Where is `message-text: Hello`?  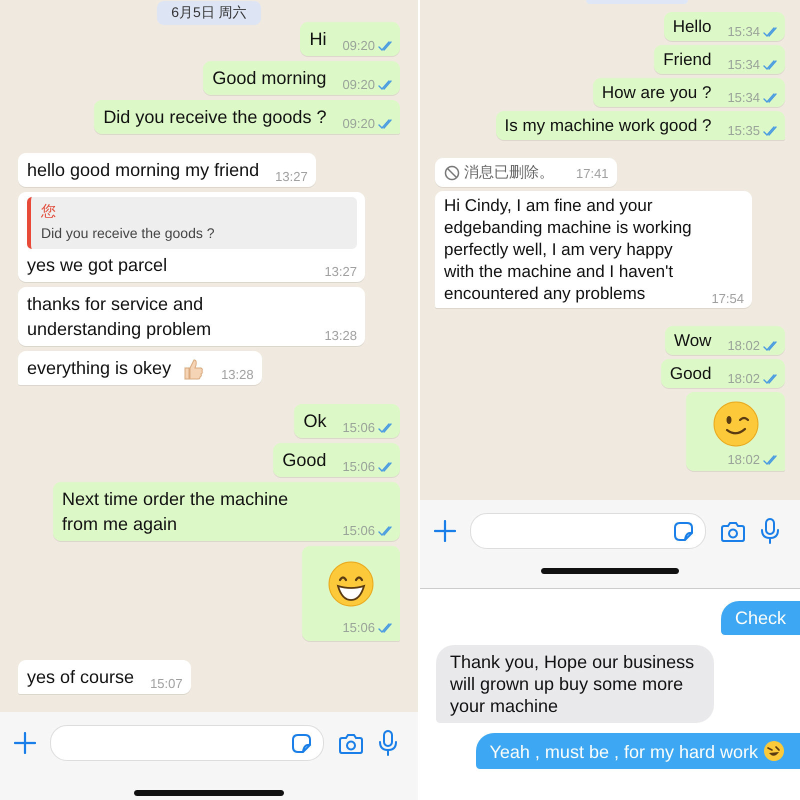 message-text: Hello is located at coordinates (692, 27).